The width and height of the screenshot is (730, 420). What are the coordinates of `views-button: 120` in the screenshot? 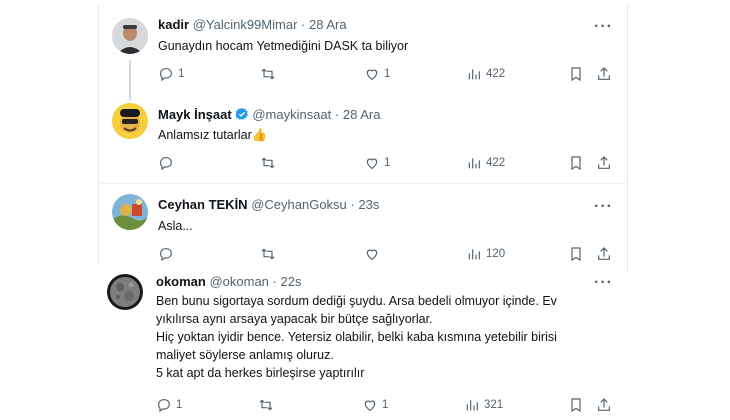 It's located at (485, 254).